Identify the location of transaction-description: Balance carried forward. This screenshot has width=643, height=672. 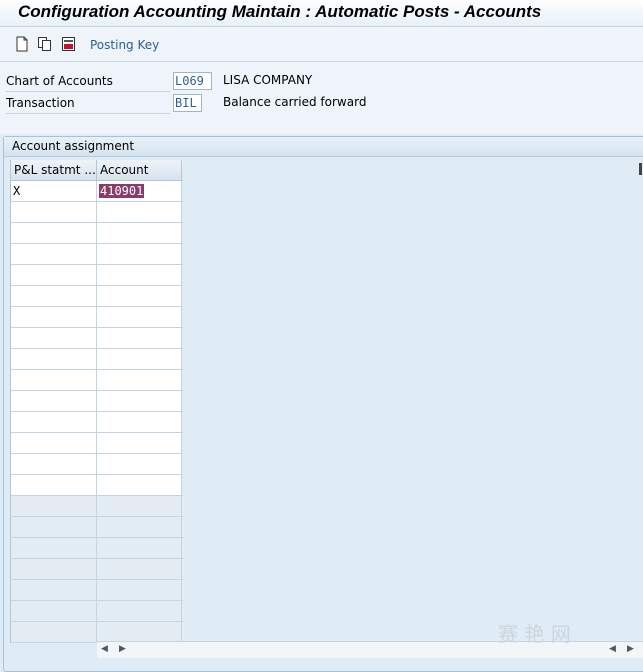
(295, 102).